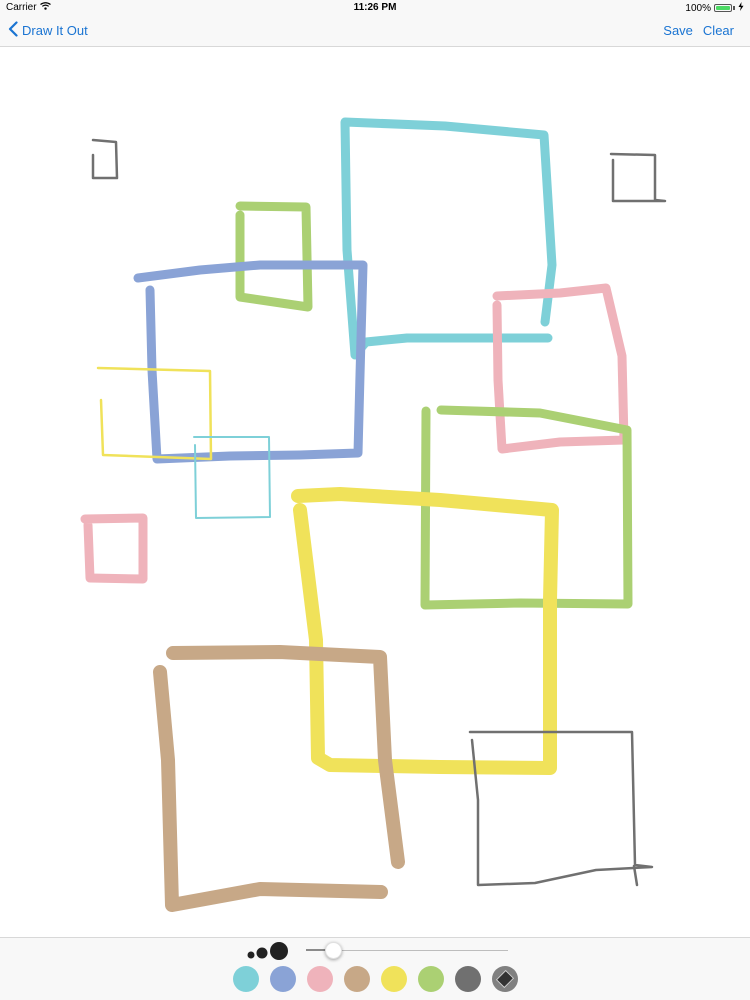 Image resolution: width=750 pixels, height=1000 pixels. Describe the element at coordinates (375, 979) in the screenshot. I see `color-palette` at that location.